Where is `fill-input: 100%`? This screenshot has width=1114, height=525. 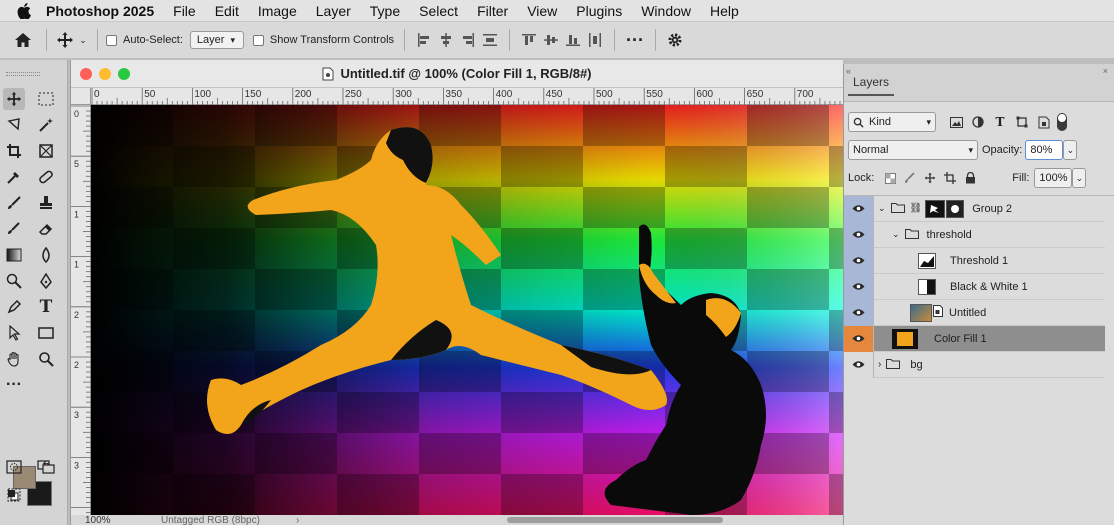
fill-input: 100% is located at coordinates (1053, 178).